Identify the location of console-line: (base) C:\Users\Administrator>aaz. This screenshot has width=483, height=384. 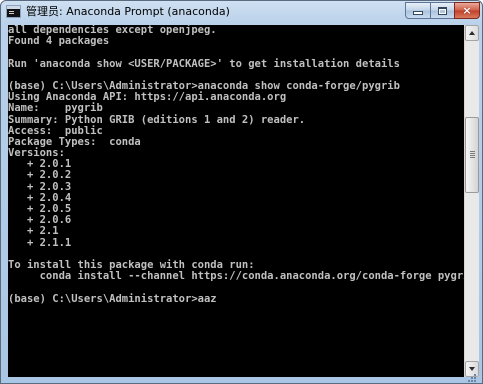
(112, 298).